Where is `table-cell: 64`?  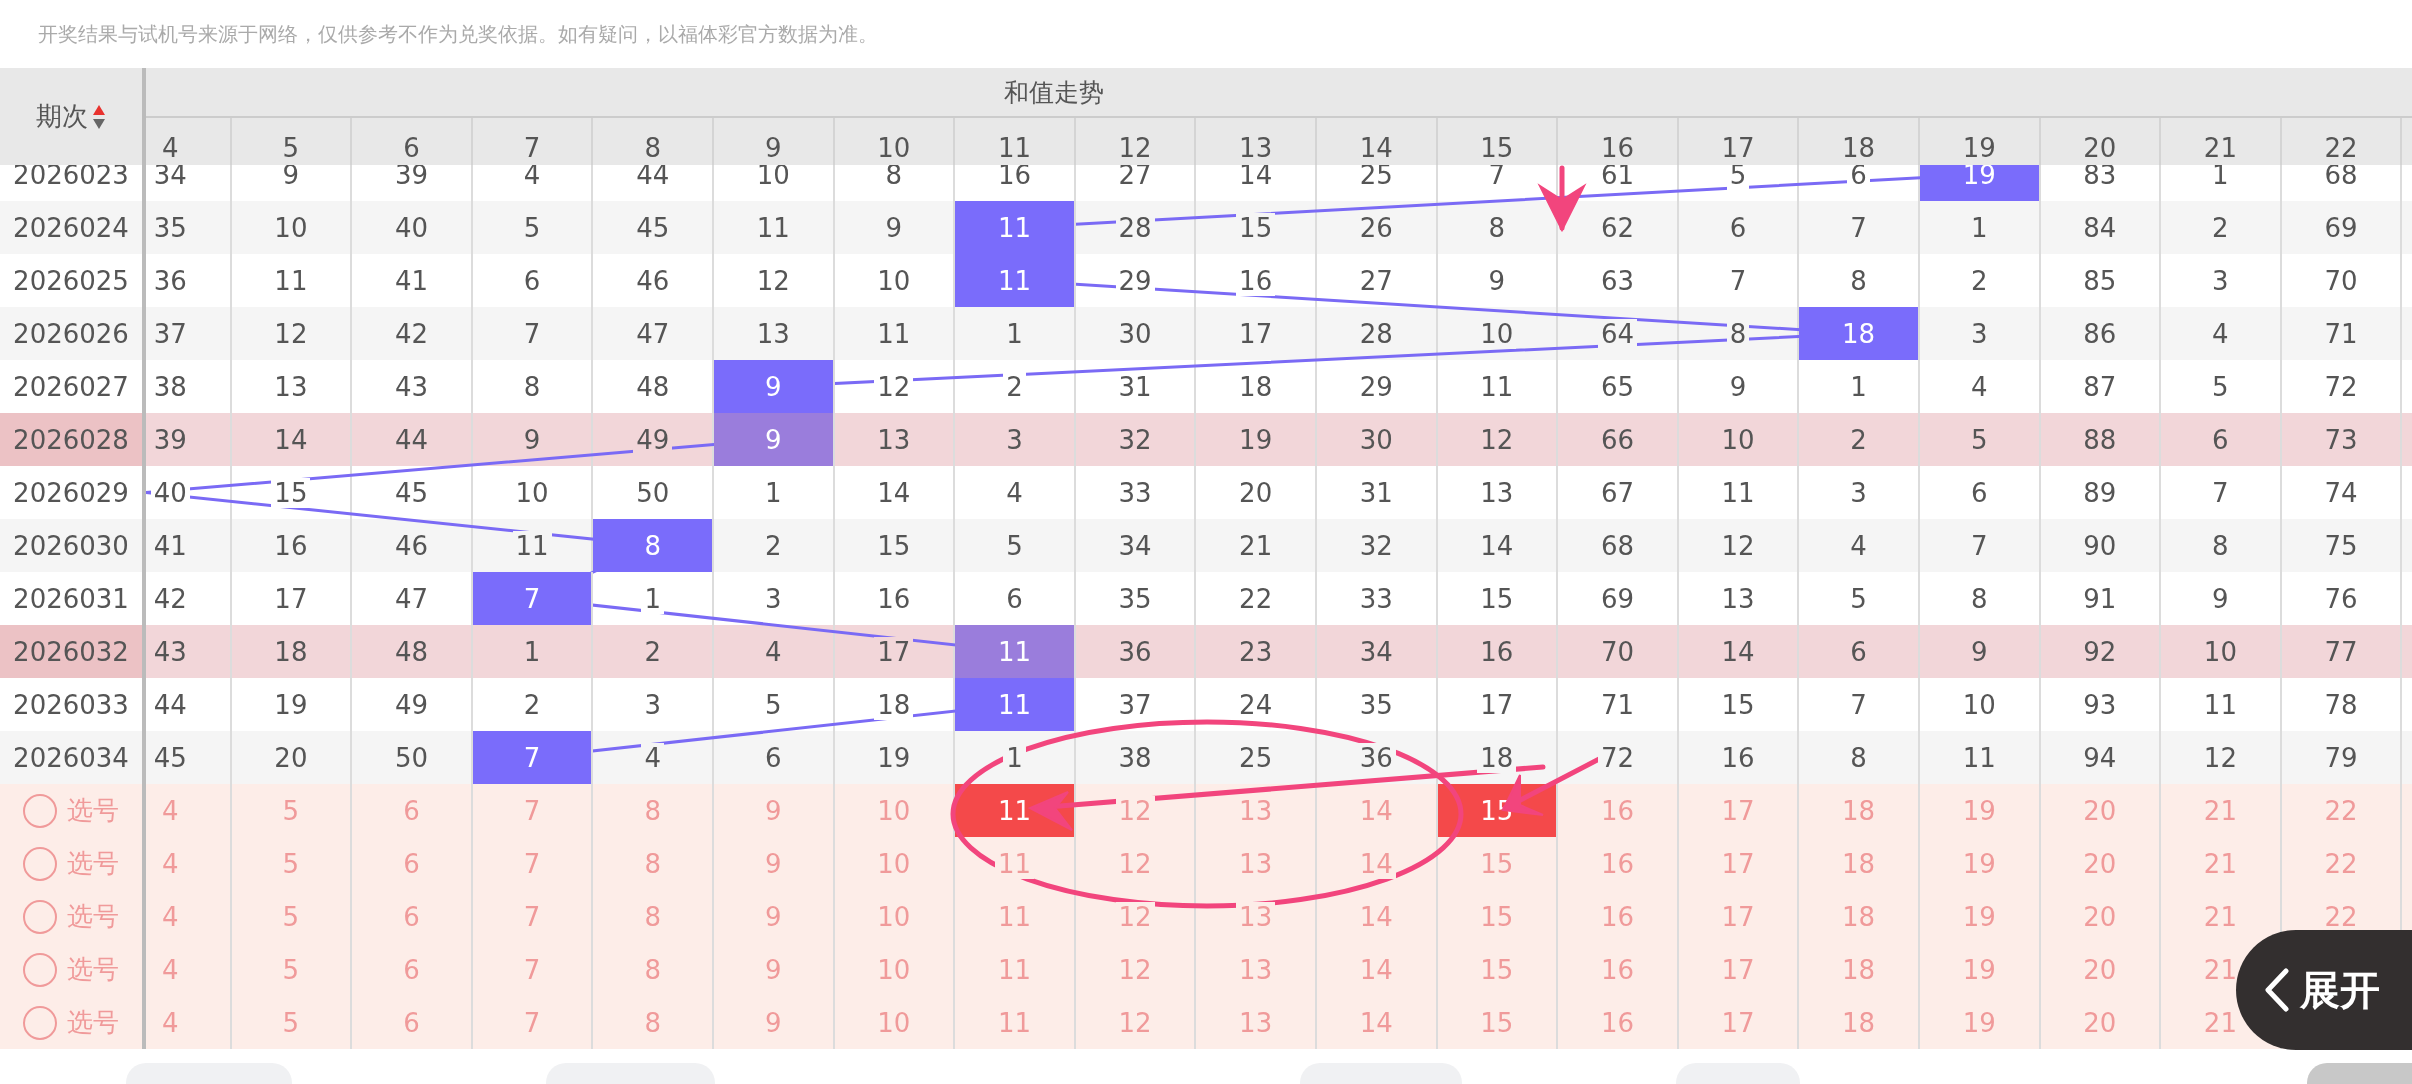 table-cell: 64 is located at coordinates (1617, 333).